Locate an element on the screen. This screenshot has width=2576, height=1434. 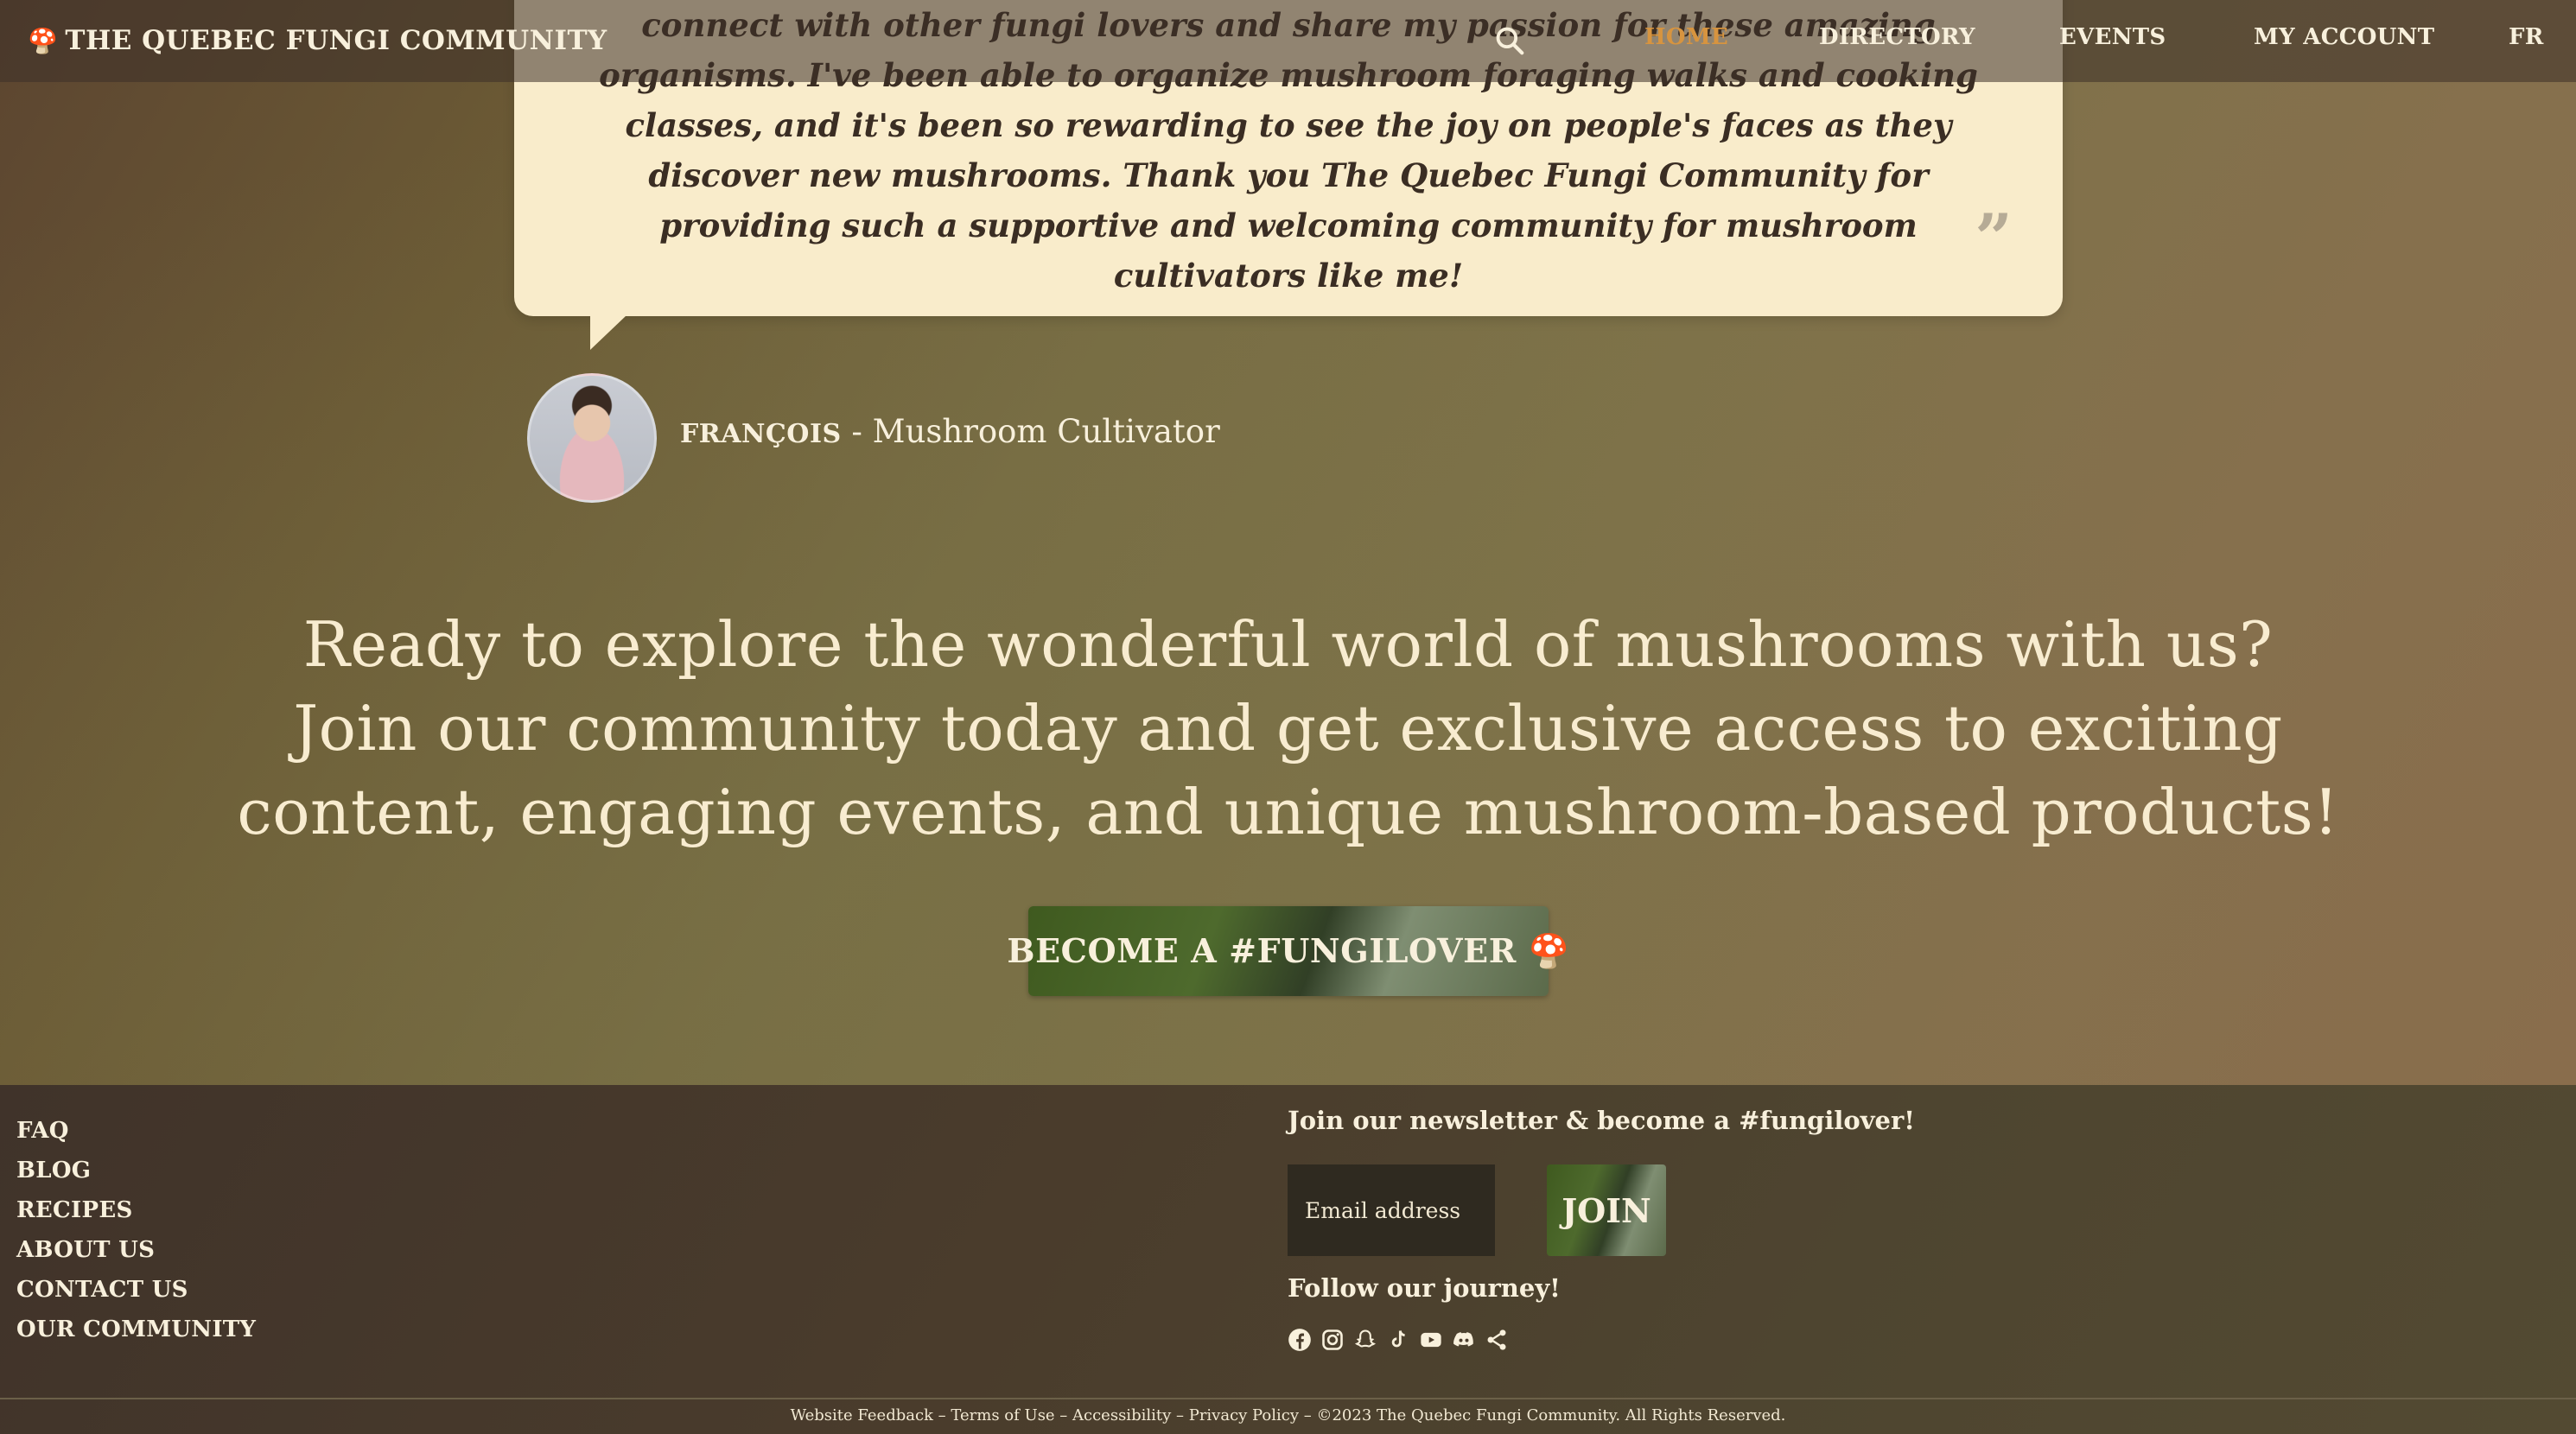
footer-link-contact-us: CONTACT US is located at coordinates (136, 1290).